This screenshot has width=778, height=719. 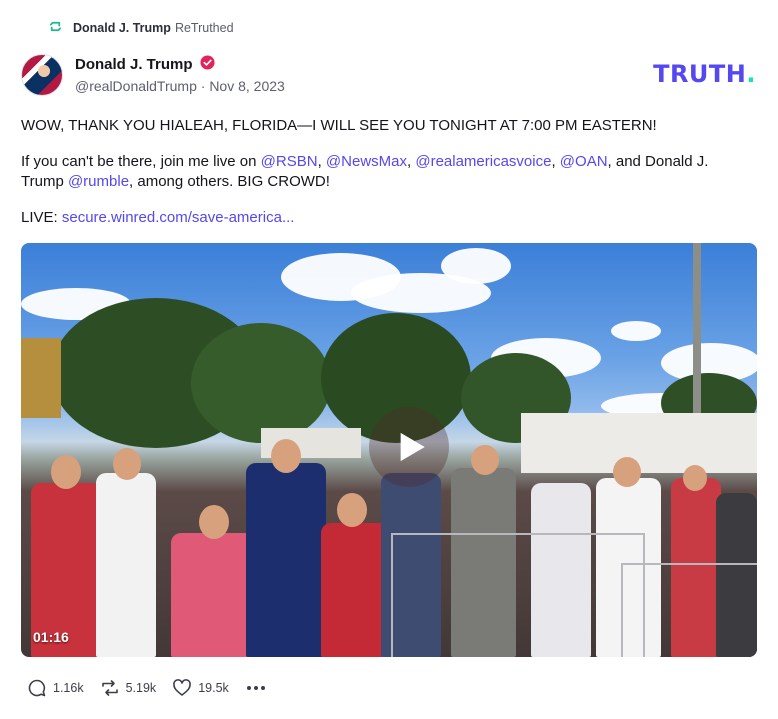 What do you see at coordinates (412, 447) in the screenshot?
I see `play-icon` at bounding box center [412, 447].